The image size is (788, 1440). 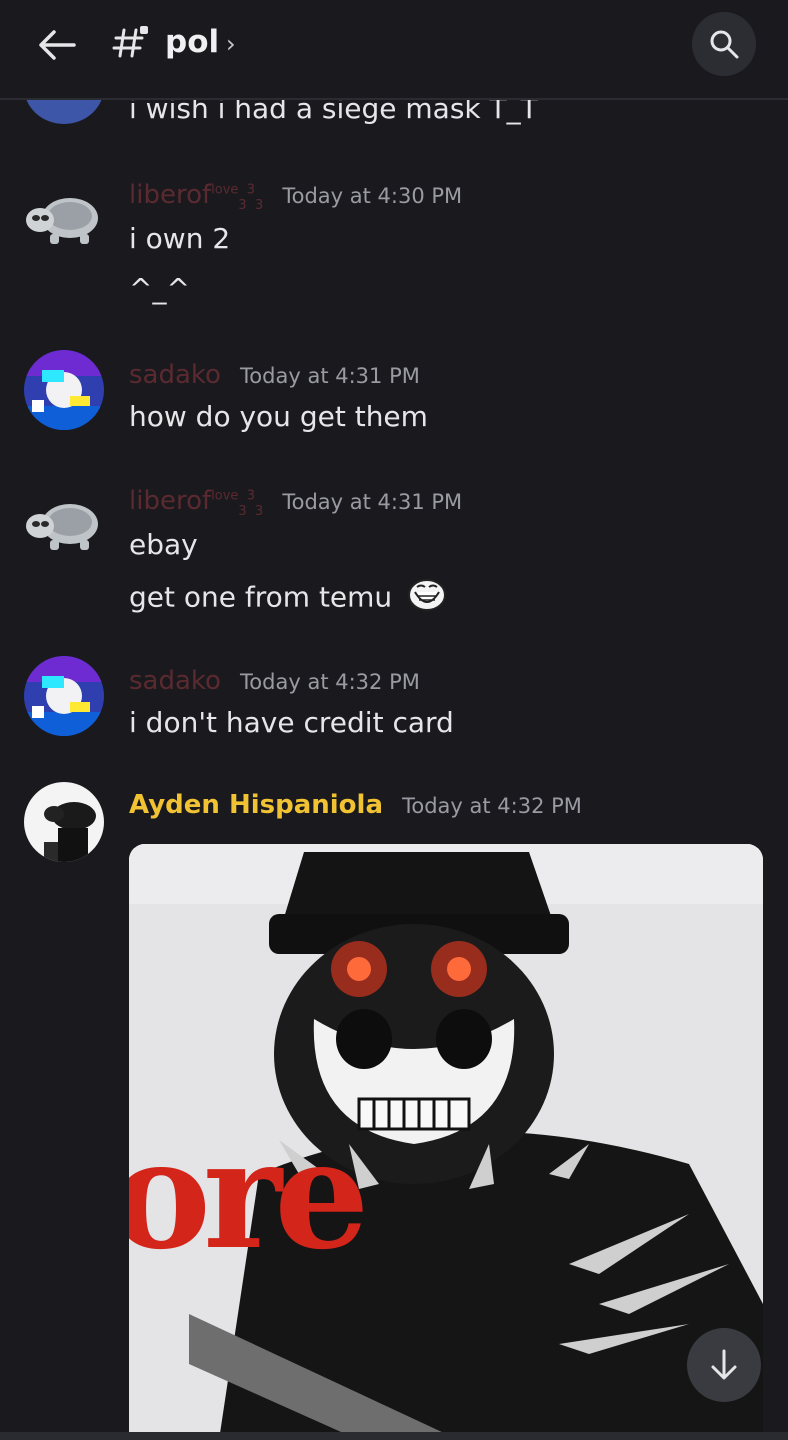 I want to click on message-text: get one from temu, so click(x=288, y=598).